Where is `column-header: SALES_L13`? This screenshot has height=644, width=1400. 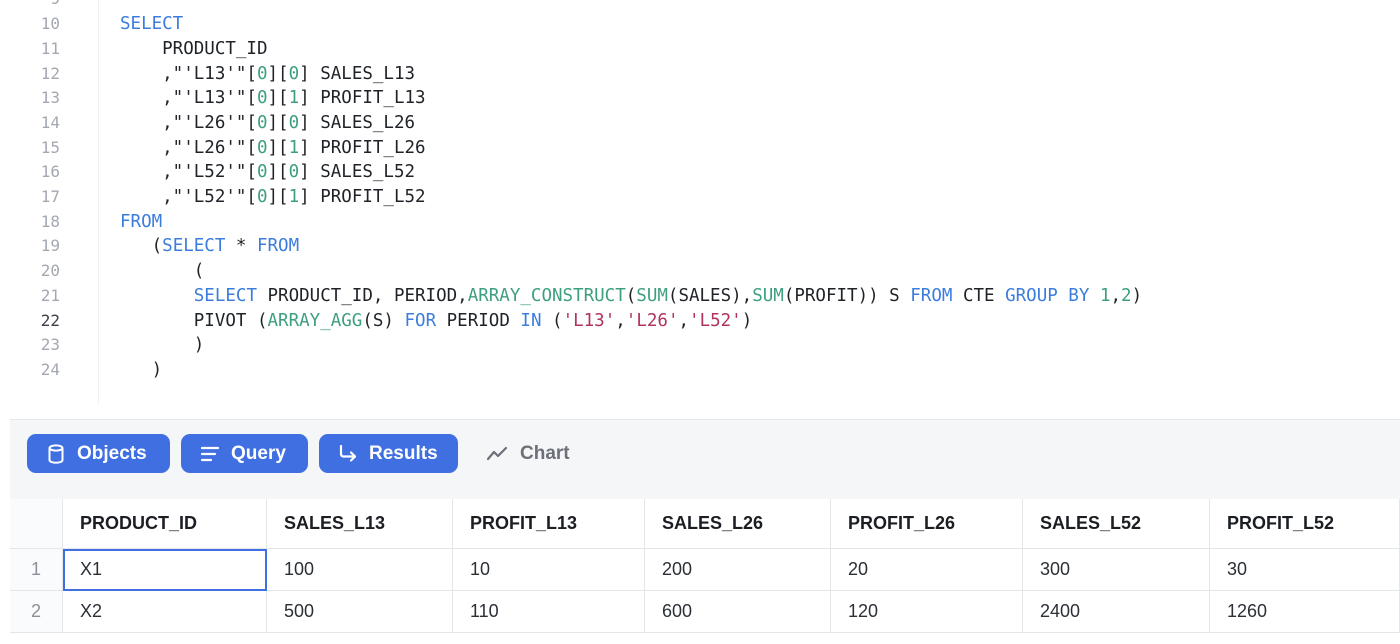 column-header: SALES_L13 is located at coordinates (360, 524).